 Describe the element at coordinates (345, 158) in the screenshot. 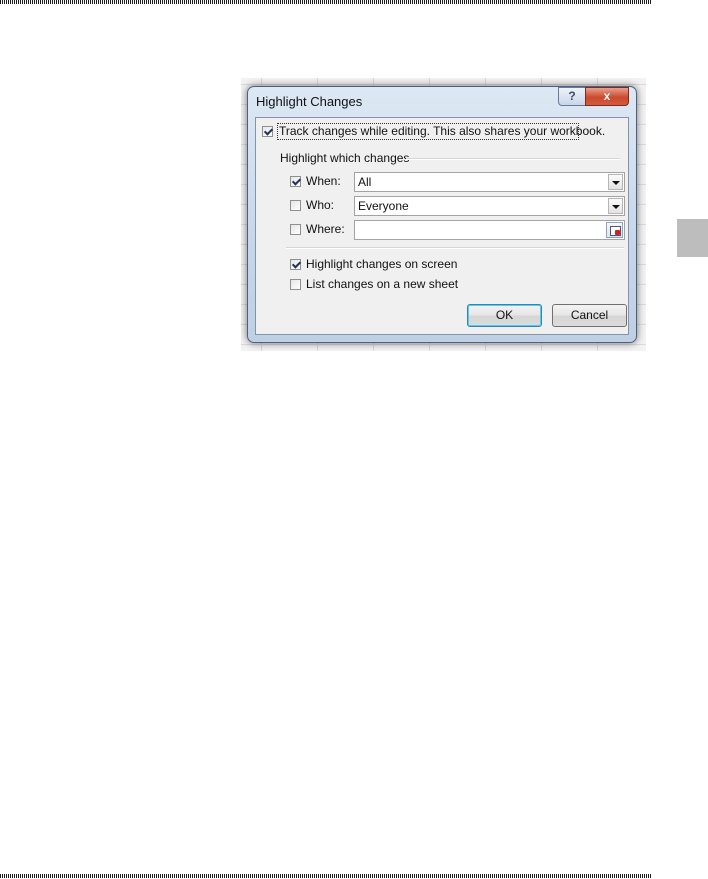

I see `highlight-which-changes-label: Highlight which changes` at that location.